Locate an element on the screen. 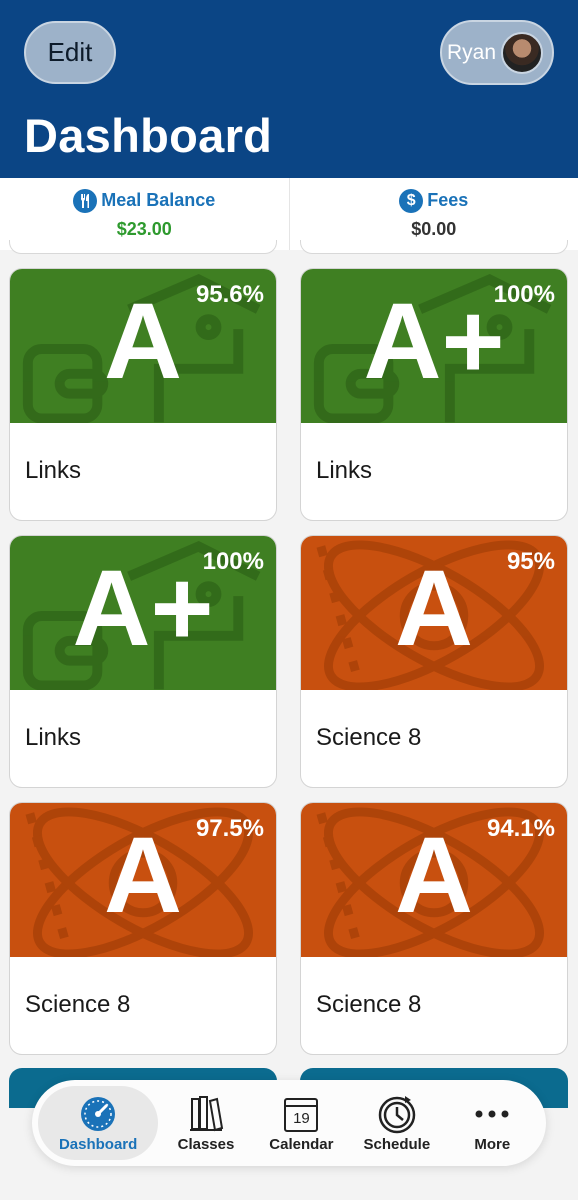 This screenshot has height=1200, width=578. fees-label: Fees is located at coordinates (448, 200).